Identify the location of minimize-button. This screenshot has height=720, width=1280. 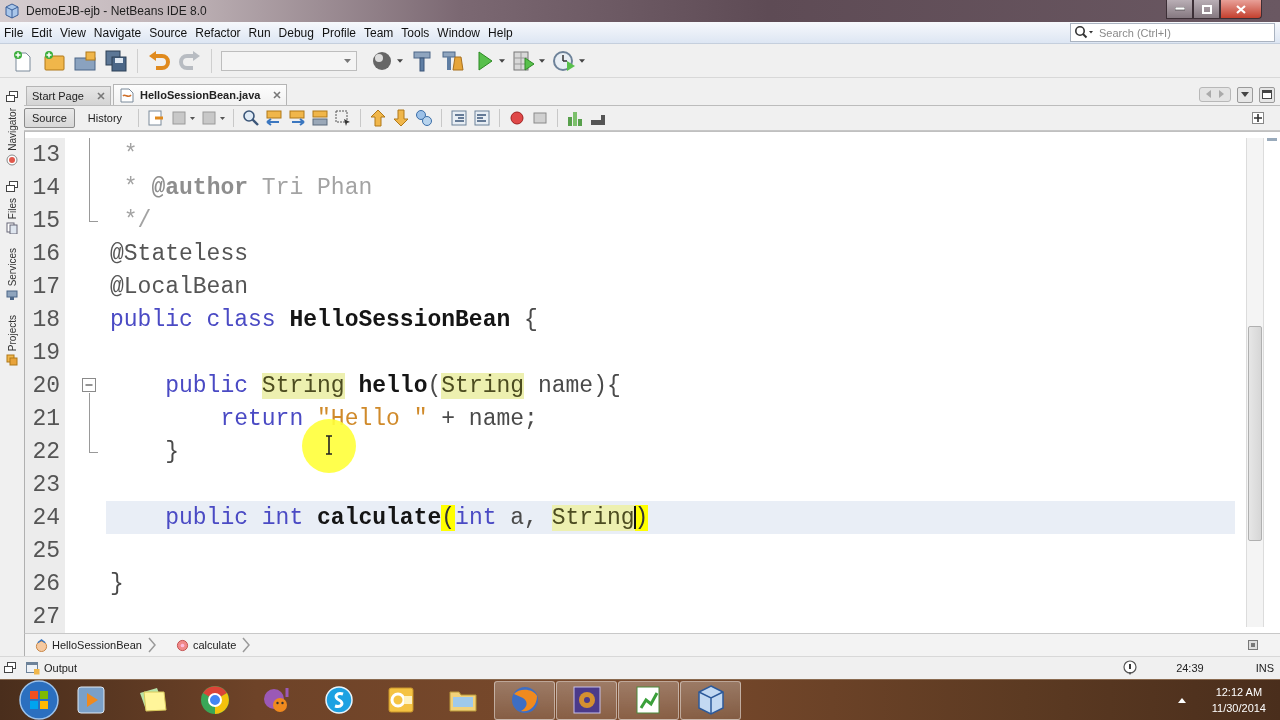
(1179, 9).